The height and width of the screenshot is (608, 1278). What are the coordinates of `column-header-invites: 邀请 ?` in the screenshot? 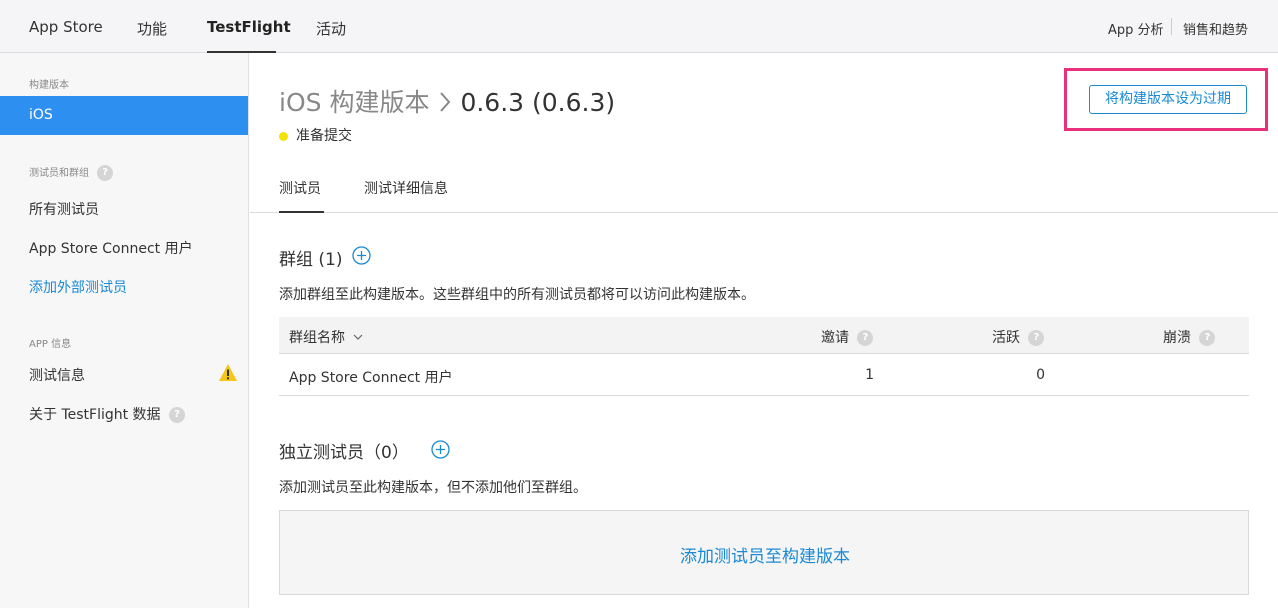 It's located at (847, 337).